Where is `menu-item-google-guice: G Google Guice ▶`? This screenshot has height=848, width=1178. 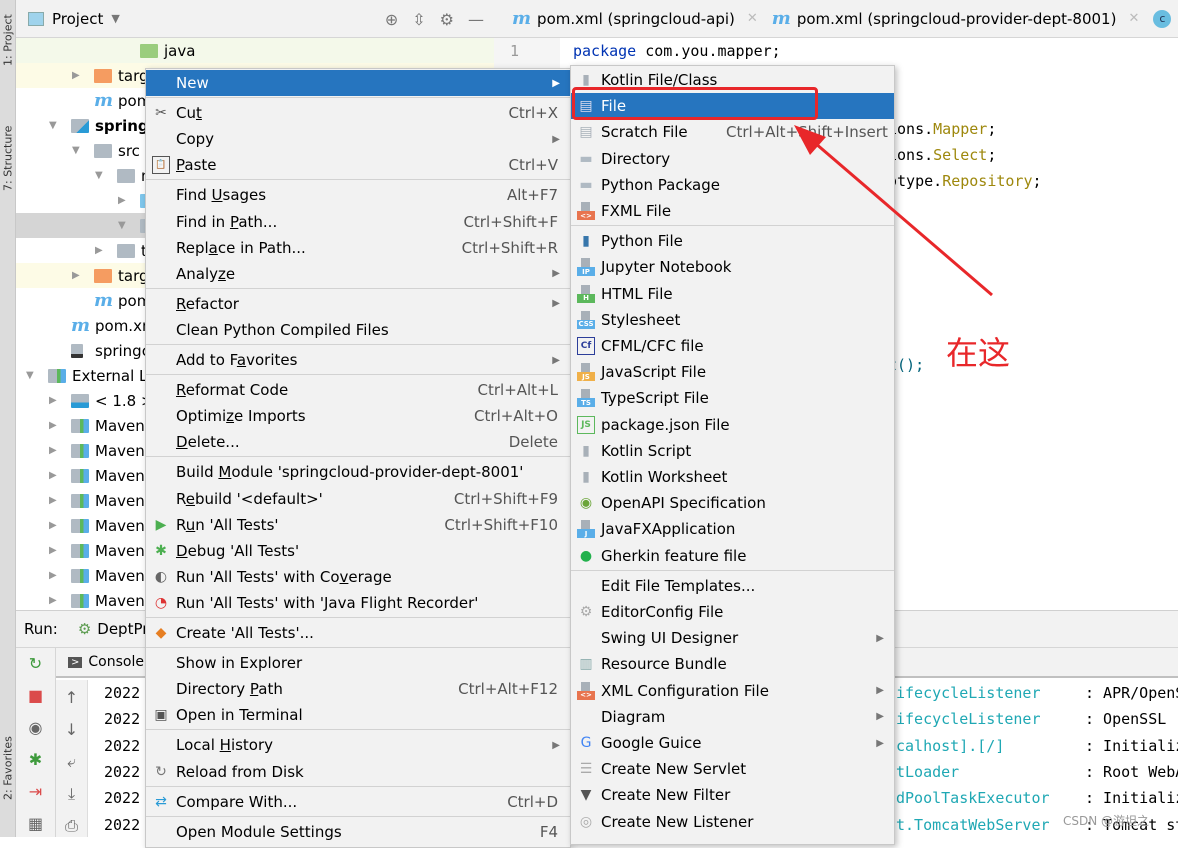
menu-item-google-guice: G Google Guice ▶ is located at coordinates (732, 743).